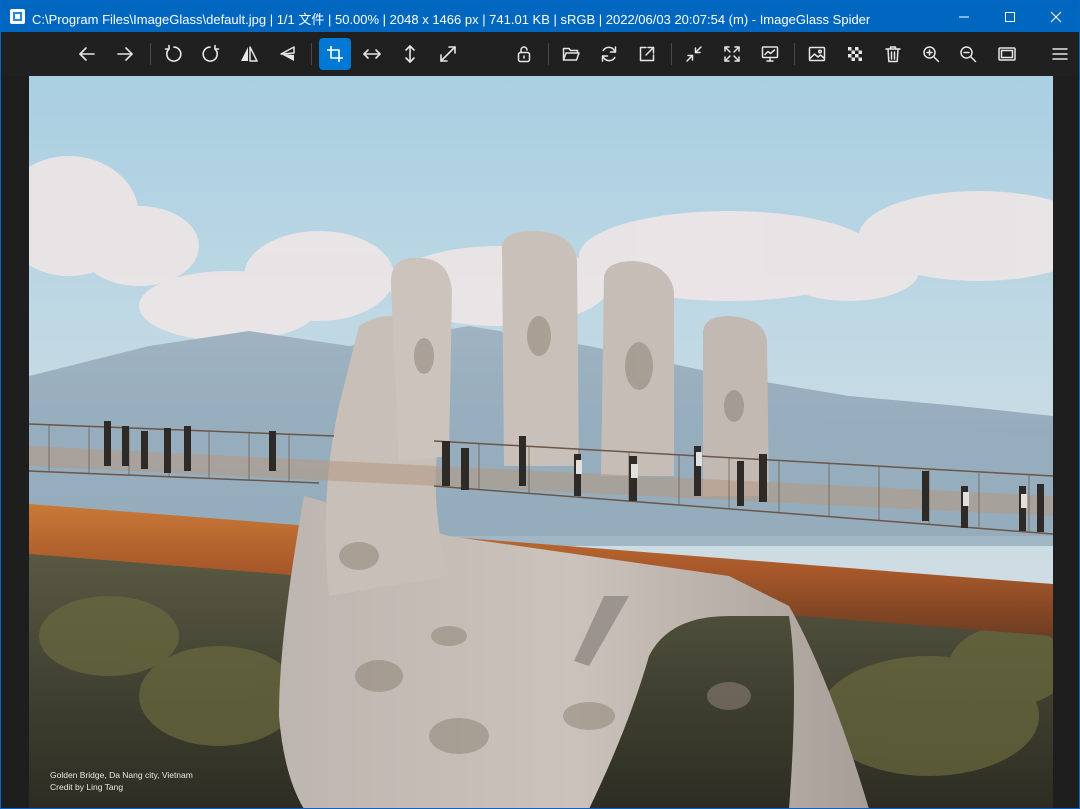 The height and width of the screenshot is (809, 1080). I want to click on close-button, so click(1056, 16).